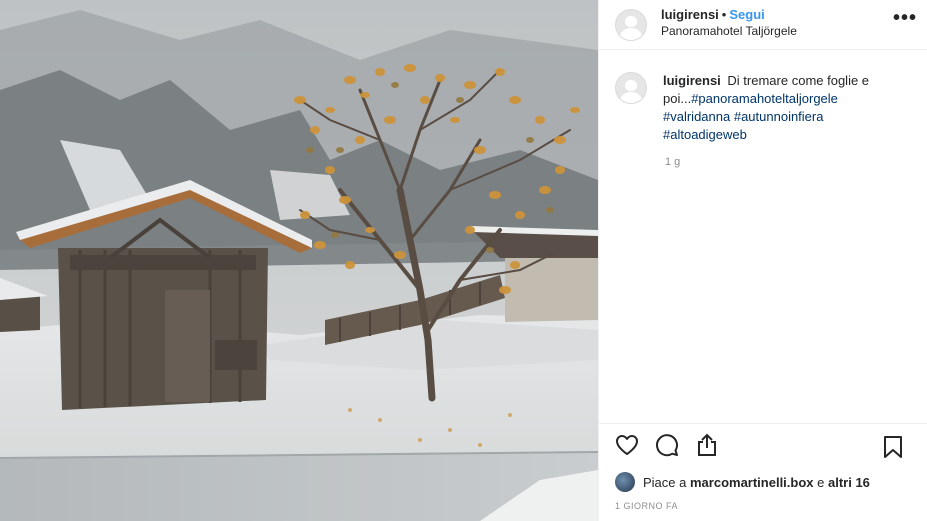  I want to click on heart-icon, so click(627, 445).